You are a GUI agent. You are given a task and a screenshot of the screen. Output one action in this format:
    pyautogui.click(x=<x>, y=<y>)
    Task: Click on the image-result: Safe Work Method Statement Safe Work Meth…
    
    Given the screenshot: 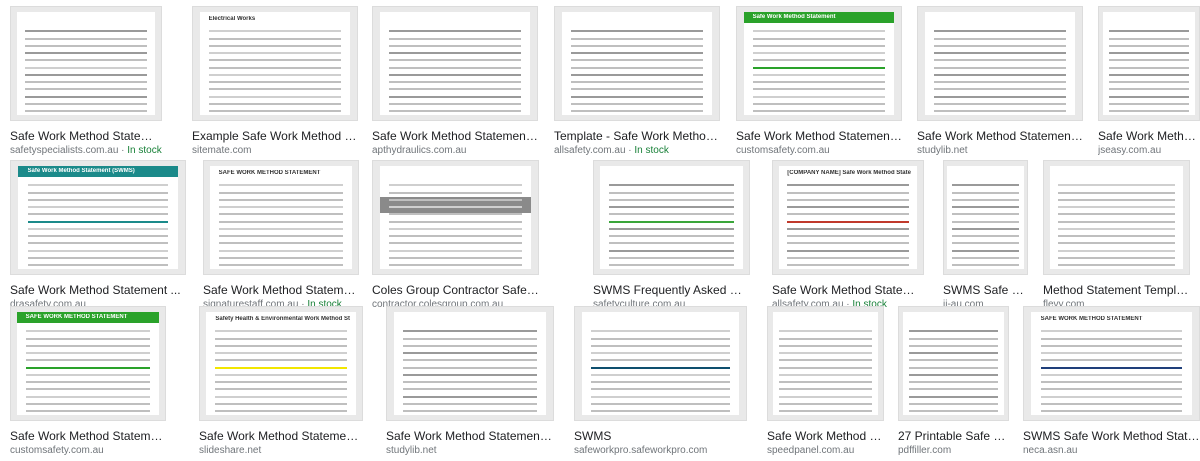 What is the action you would take?
    pyautogui.click(x=819, y=83)
    